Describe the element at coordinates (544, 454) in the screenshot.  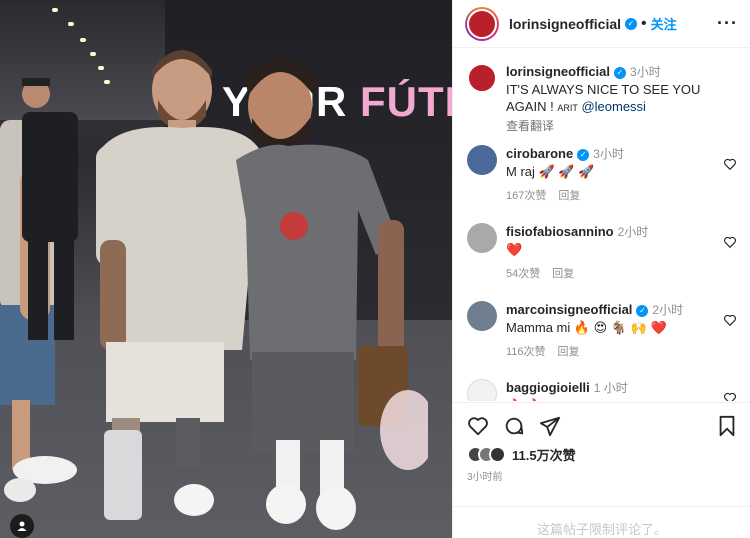
I see `likes-count: 11.5万次赞` at that location.